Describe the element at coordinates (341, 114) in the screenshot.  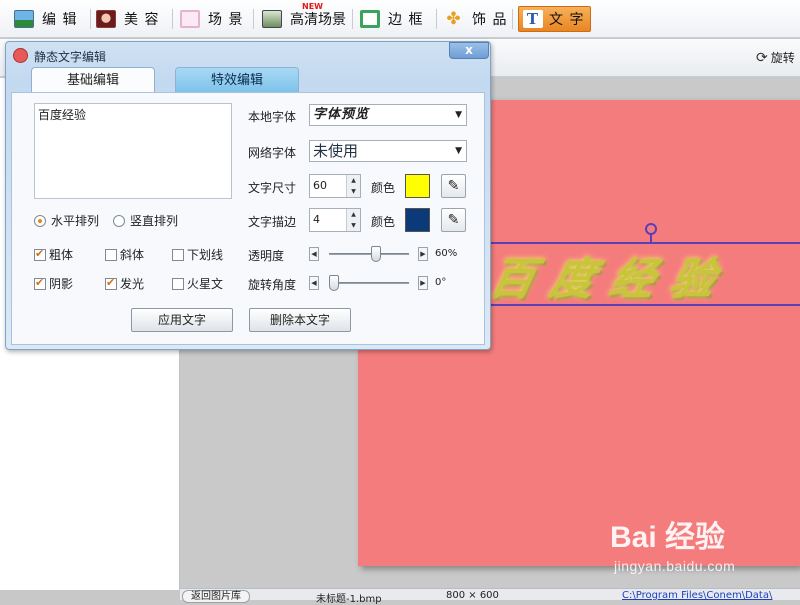
I see `local-font-value: 字体预览` at that location.